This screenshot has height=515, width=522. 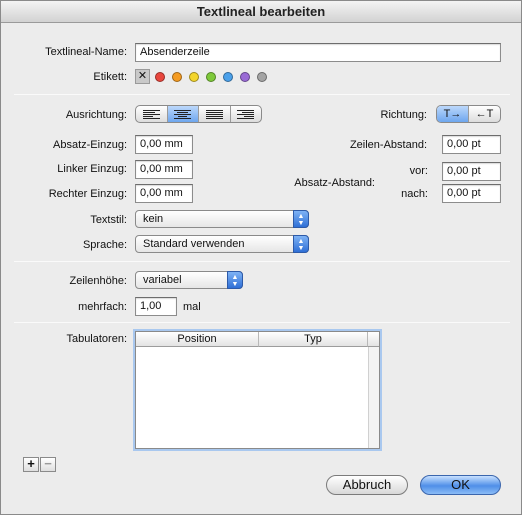 What do you see at coordinates (96, 339) in the screenshot?
I see `tabs-label: Tabulatoren:` at bounding box center [96, 339].